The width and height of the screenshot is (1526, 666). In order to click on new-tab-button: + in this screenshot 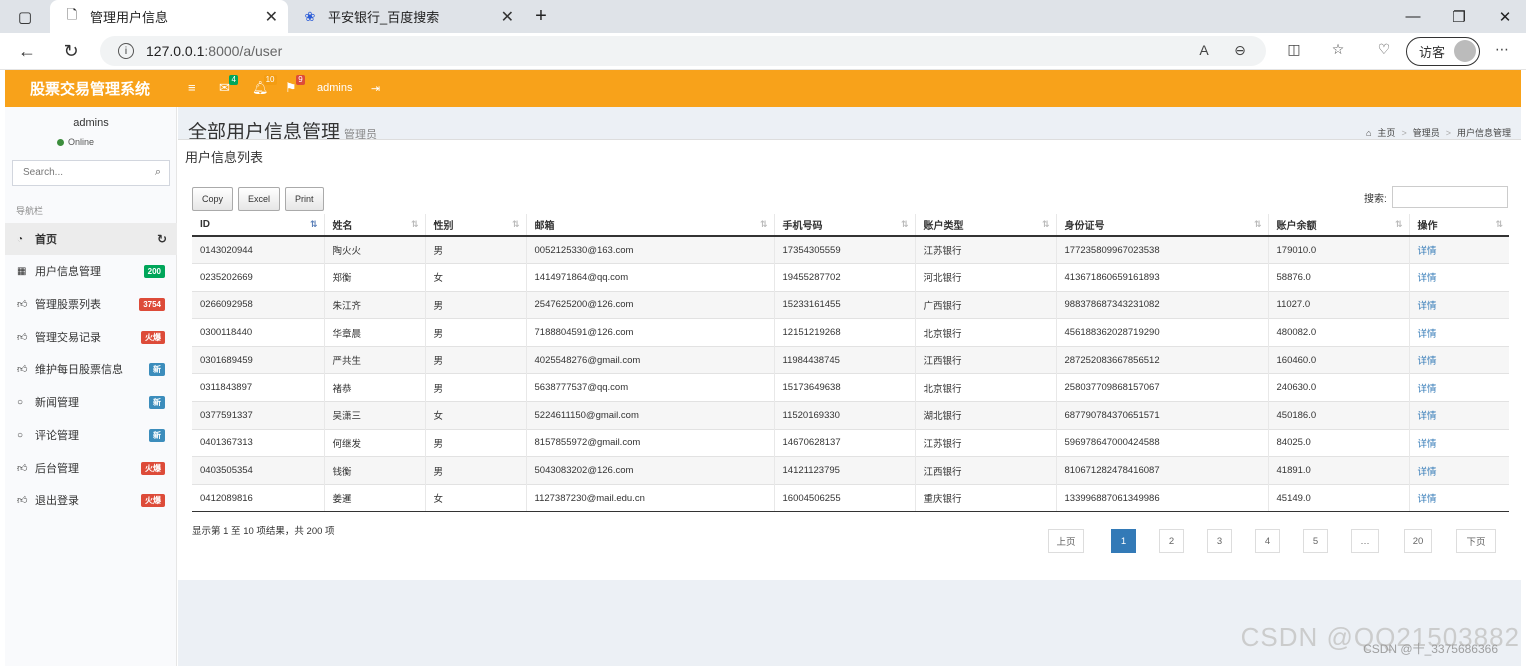, I will do `click(541, 16)`.